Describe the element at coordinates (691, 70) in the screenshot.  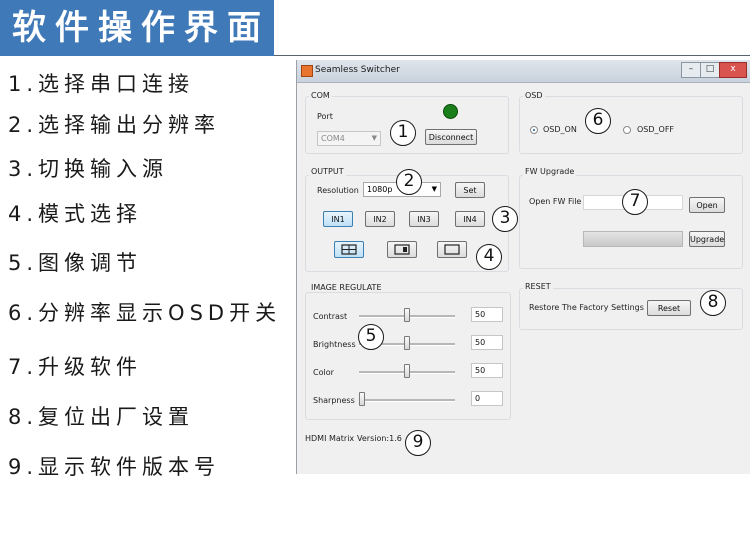
I see `minimize-button: –` at that location.